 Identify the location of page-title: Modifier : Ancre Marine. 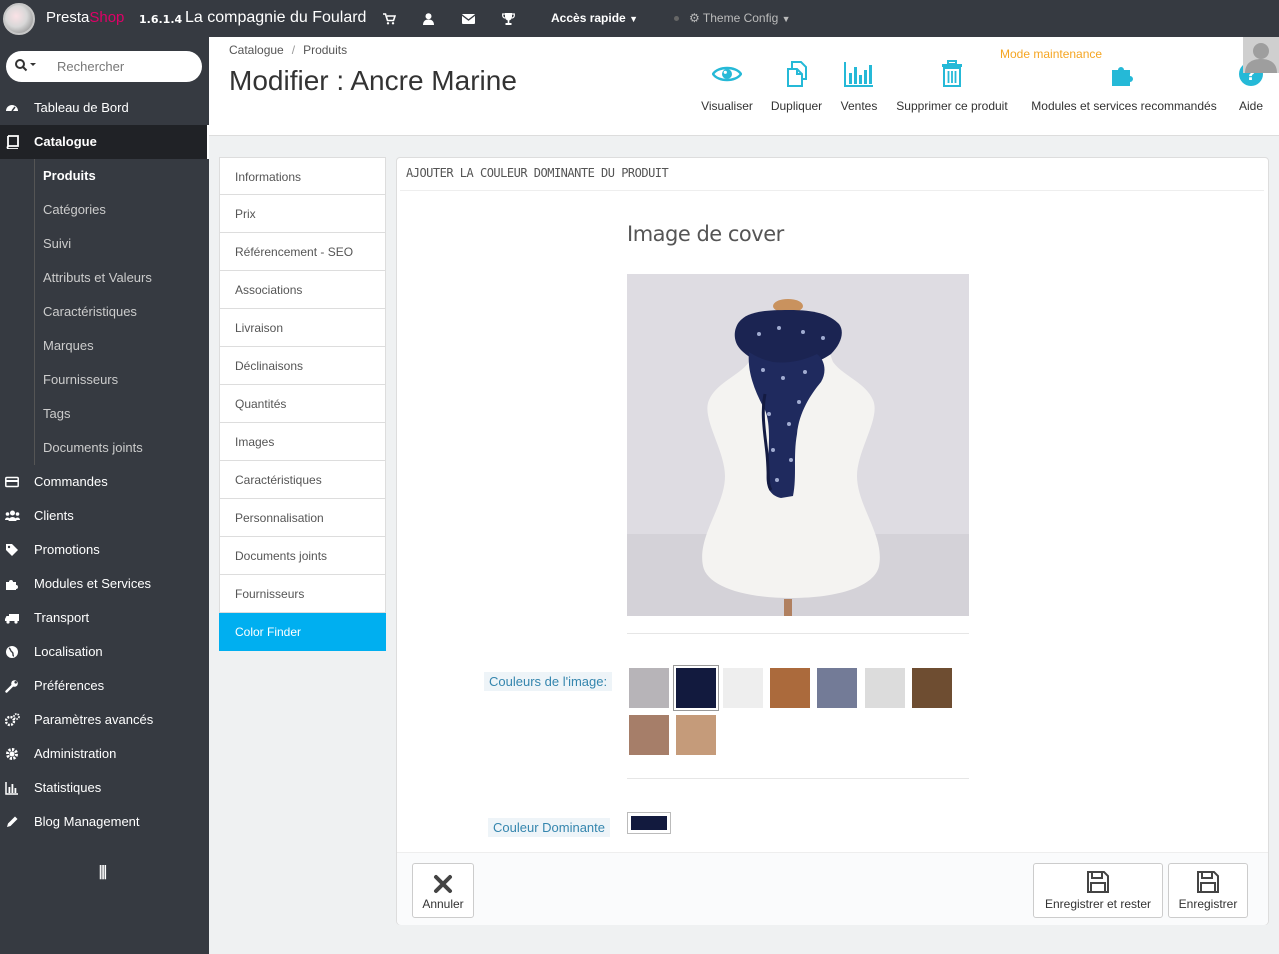
(373, 80).